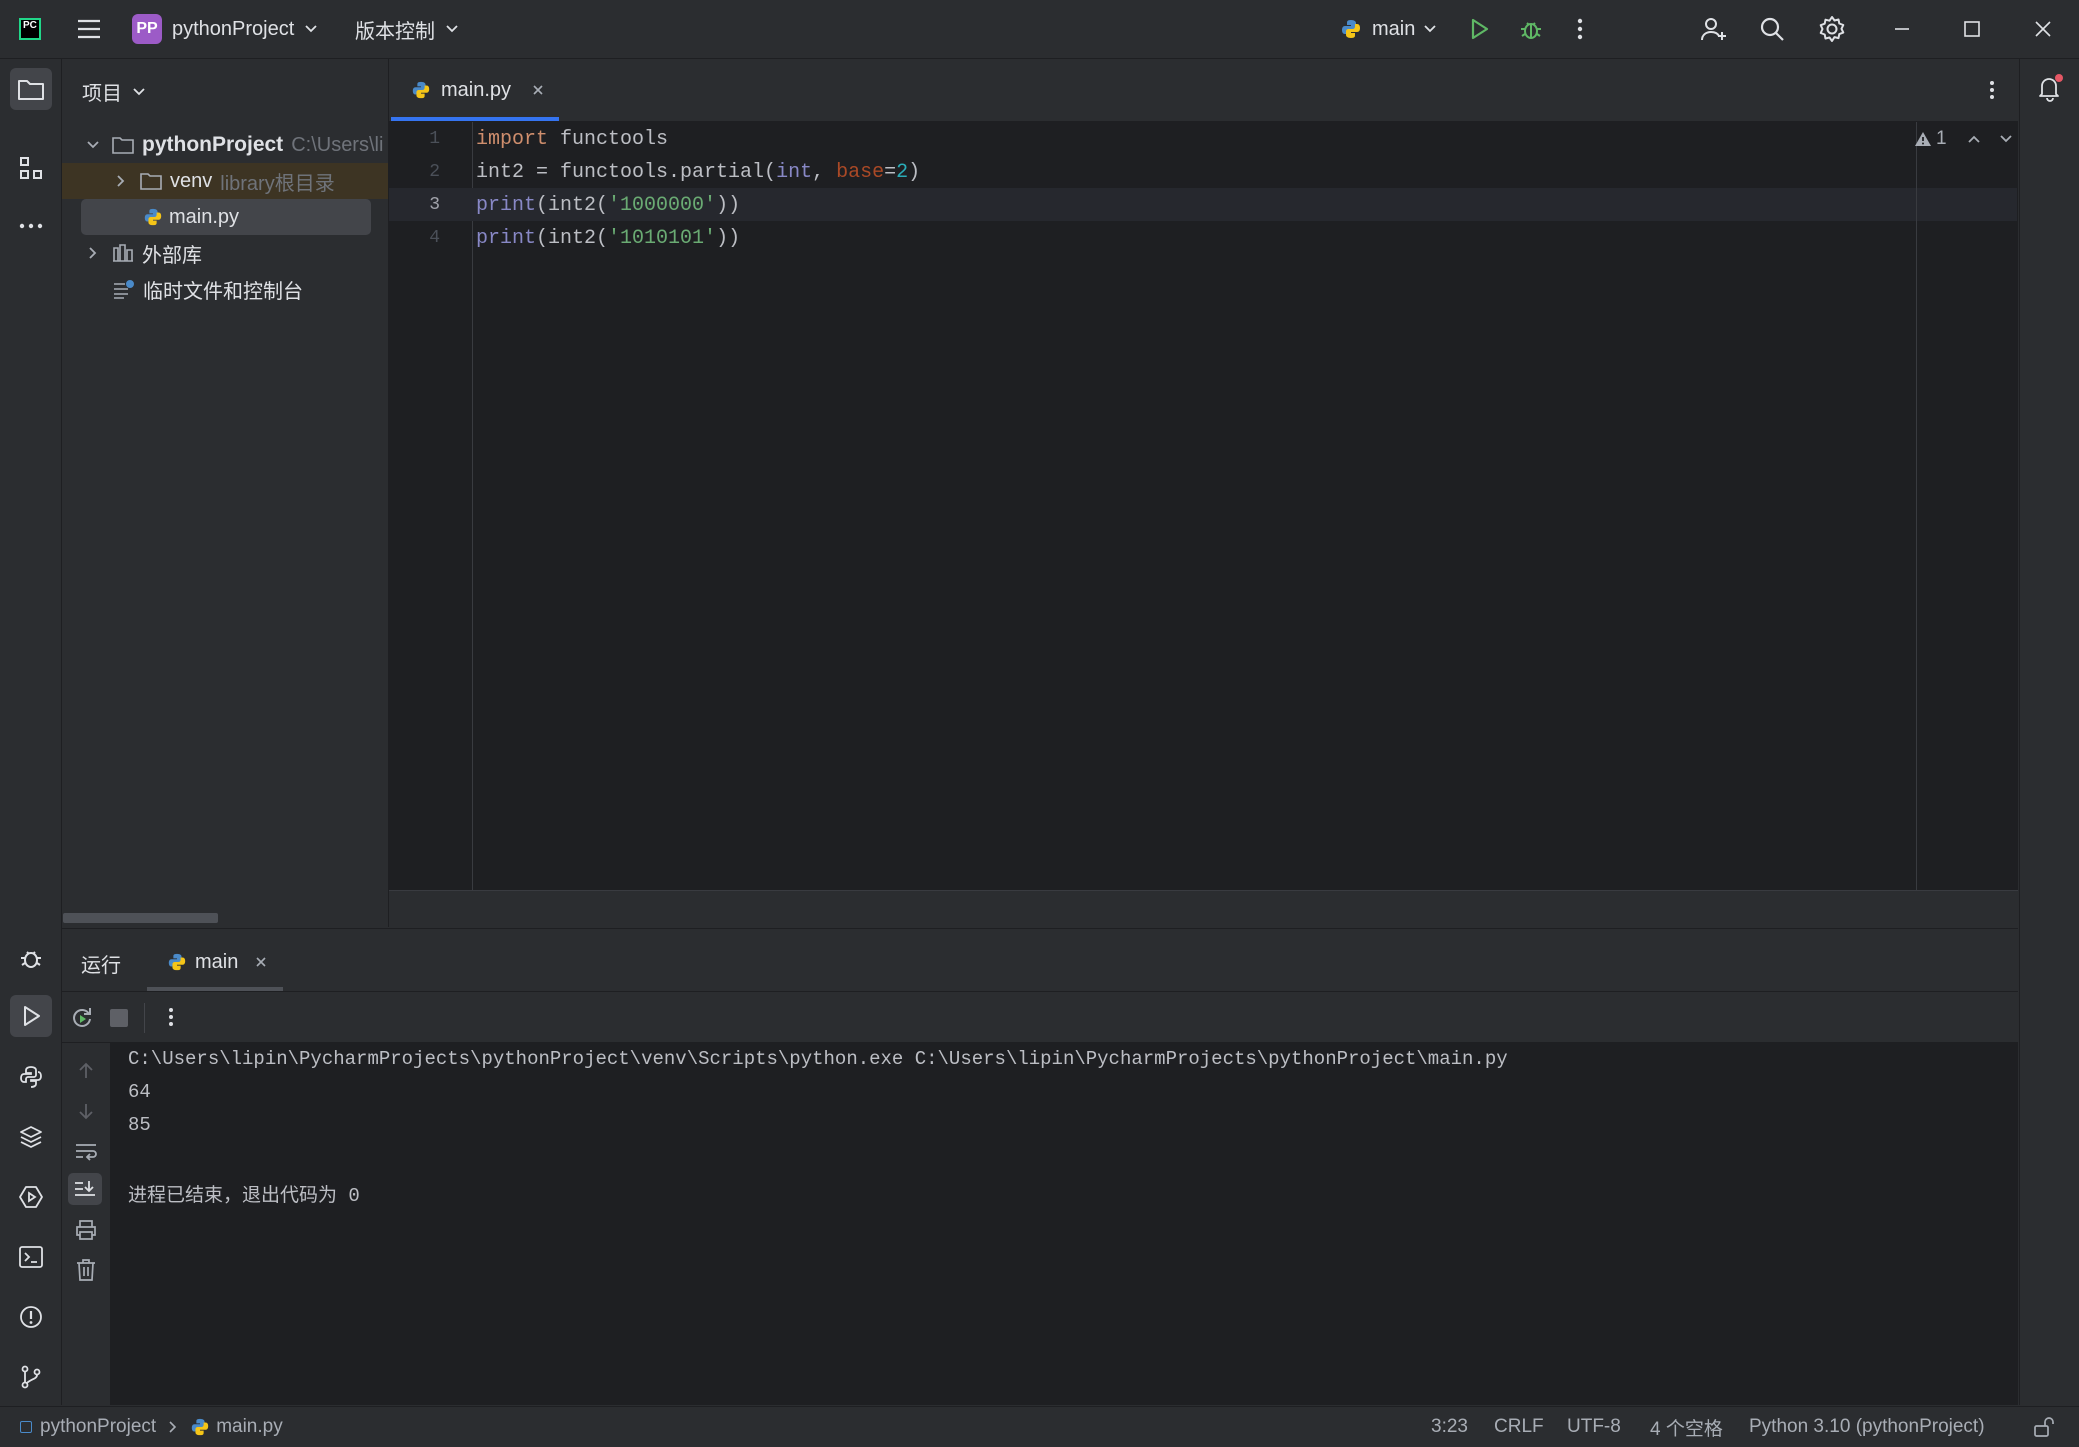 Image resolution: width=2079 pixels, height=1447 pixels. I want to click on services-button, so click(31, 1197).